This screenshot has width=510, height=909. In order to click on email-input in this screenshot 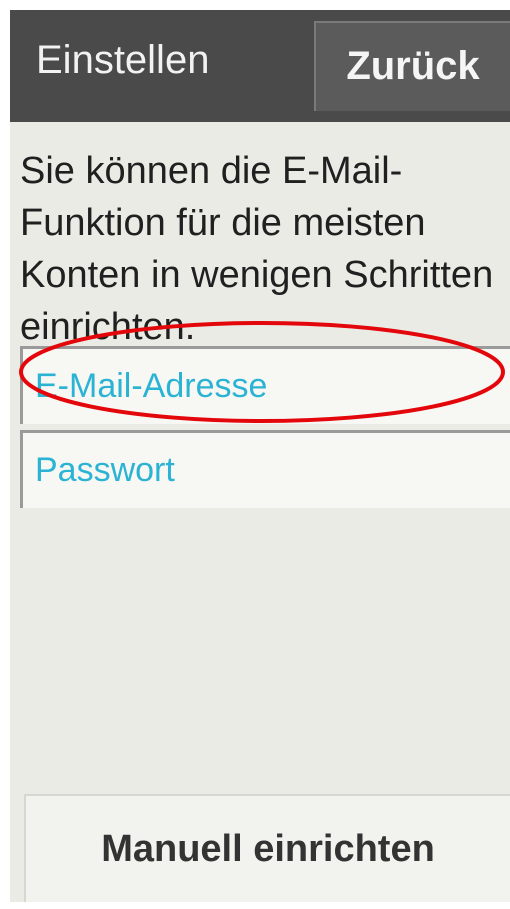, I will do `click(266, 386)`.